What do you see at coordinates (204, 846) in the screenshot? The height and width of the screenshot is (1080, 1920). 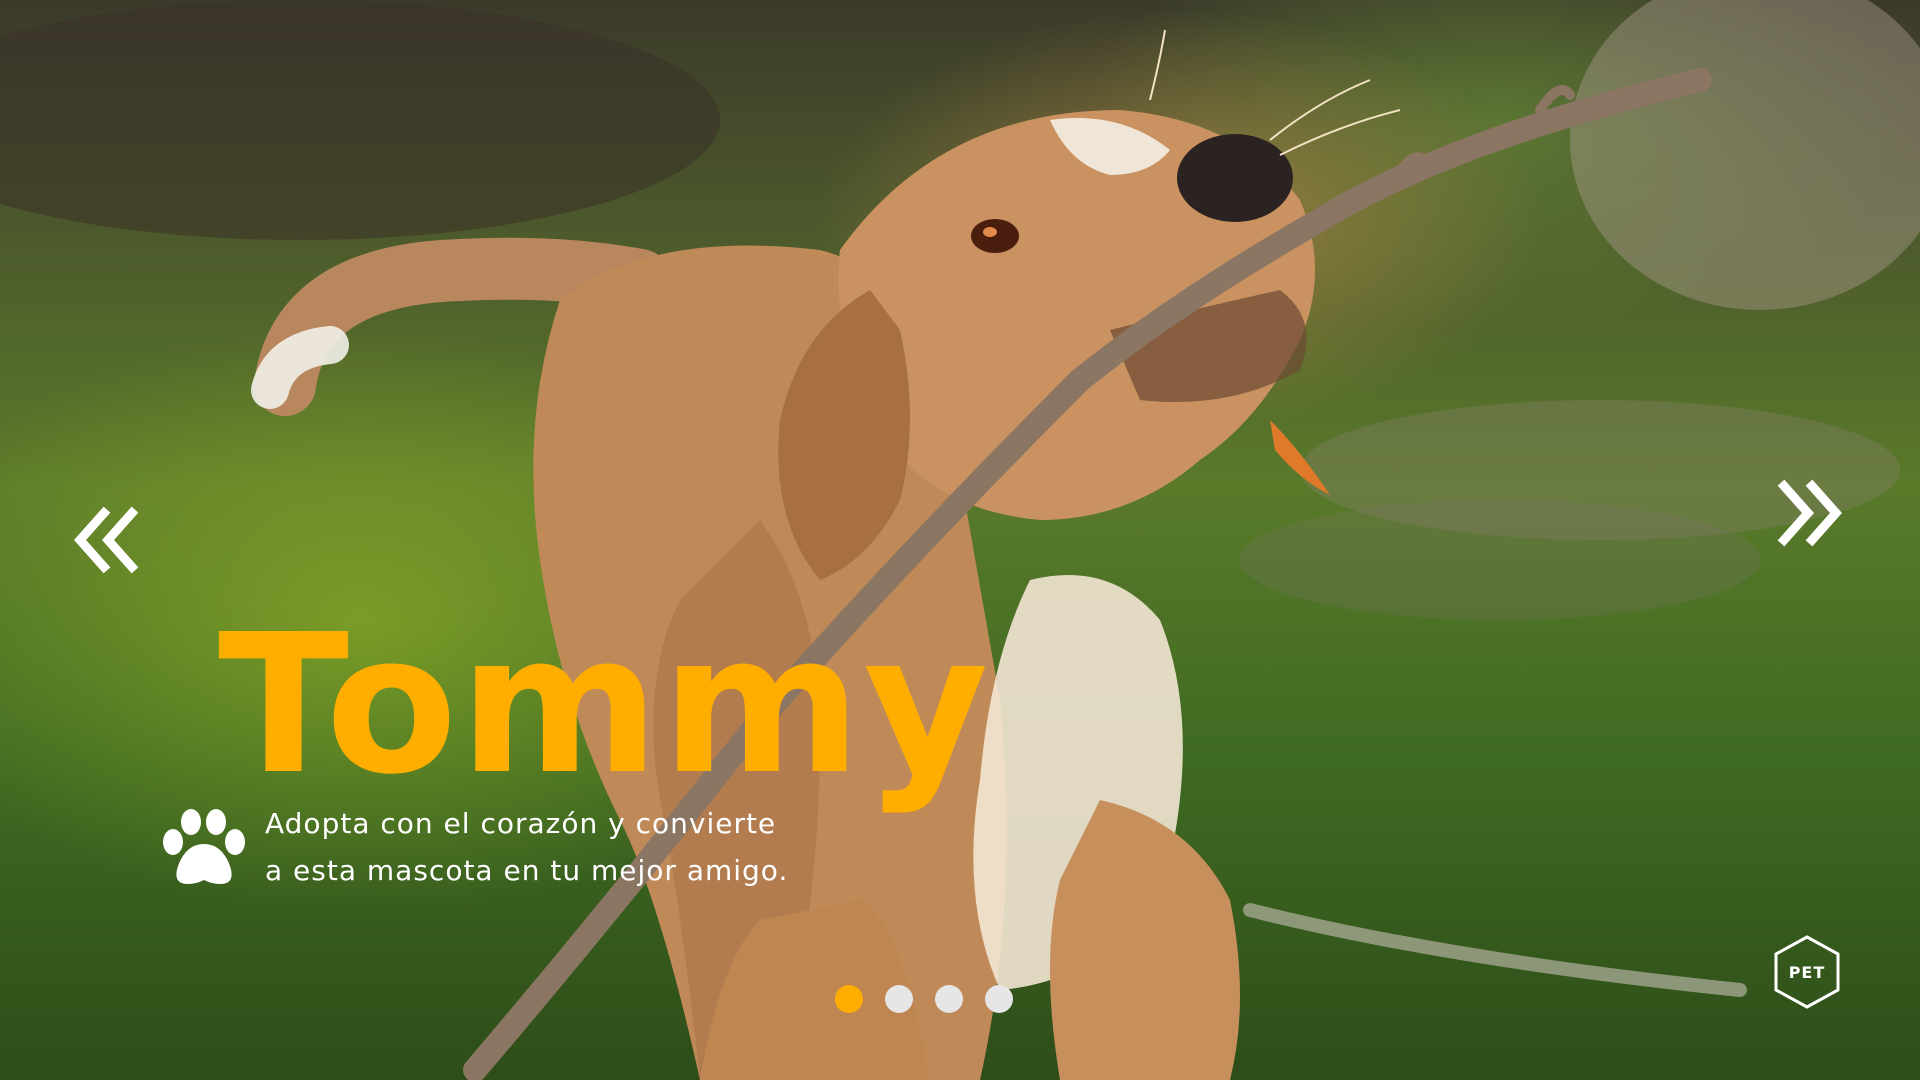 I see `paw-icon` at bounding box center [204, 846].